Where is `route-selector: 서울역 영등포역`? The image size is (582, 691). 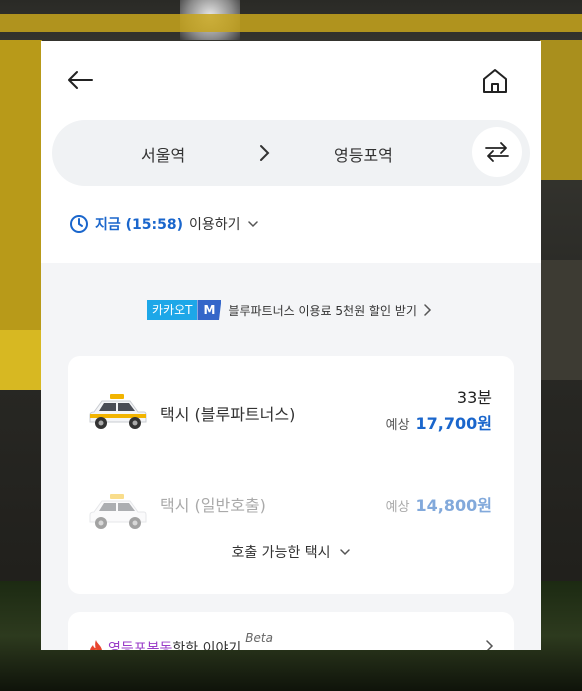
route-selector: 서울역 영등포역 is located at coordinates (291, 153).